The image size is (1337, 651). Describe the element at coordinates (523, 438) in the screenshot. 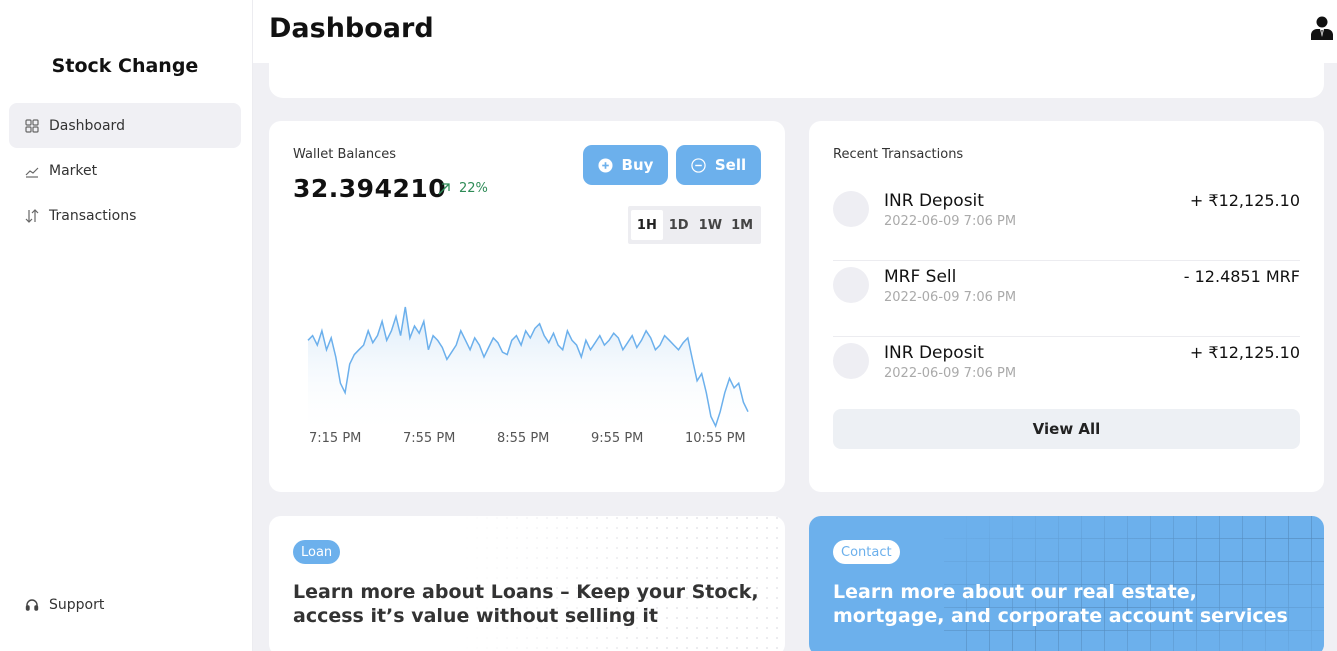

I see `x-tick-label: 8:55 PM` at that location.